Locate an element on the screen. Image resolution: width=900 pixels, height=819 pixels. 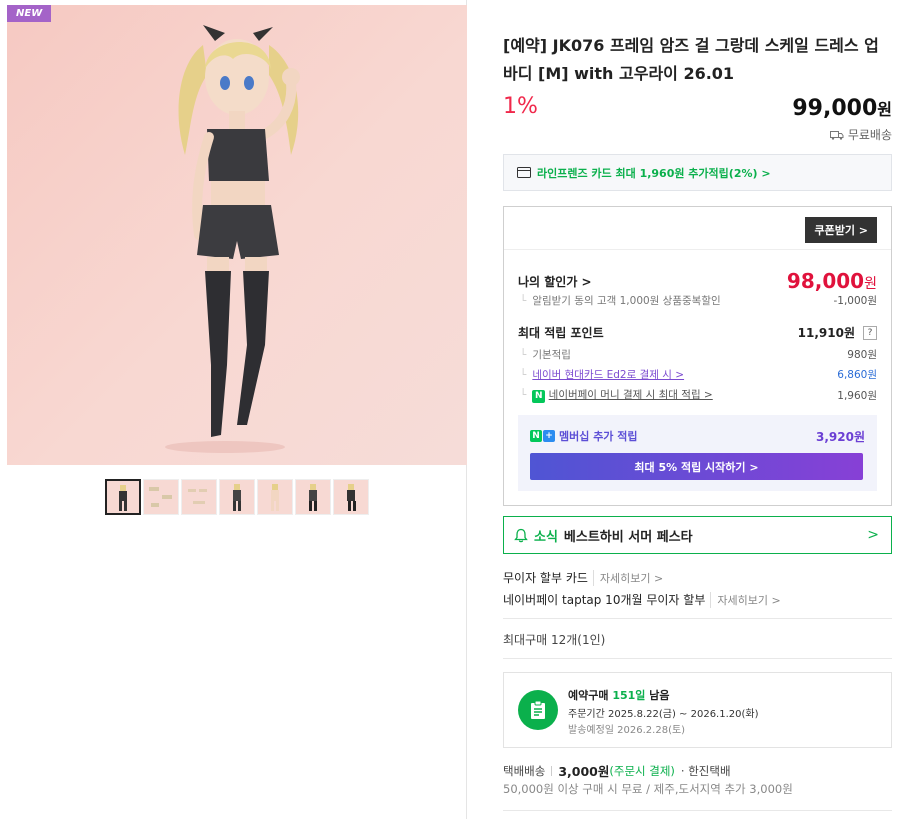
my-price-unit: 원 is located at coordinates (870, 284).